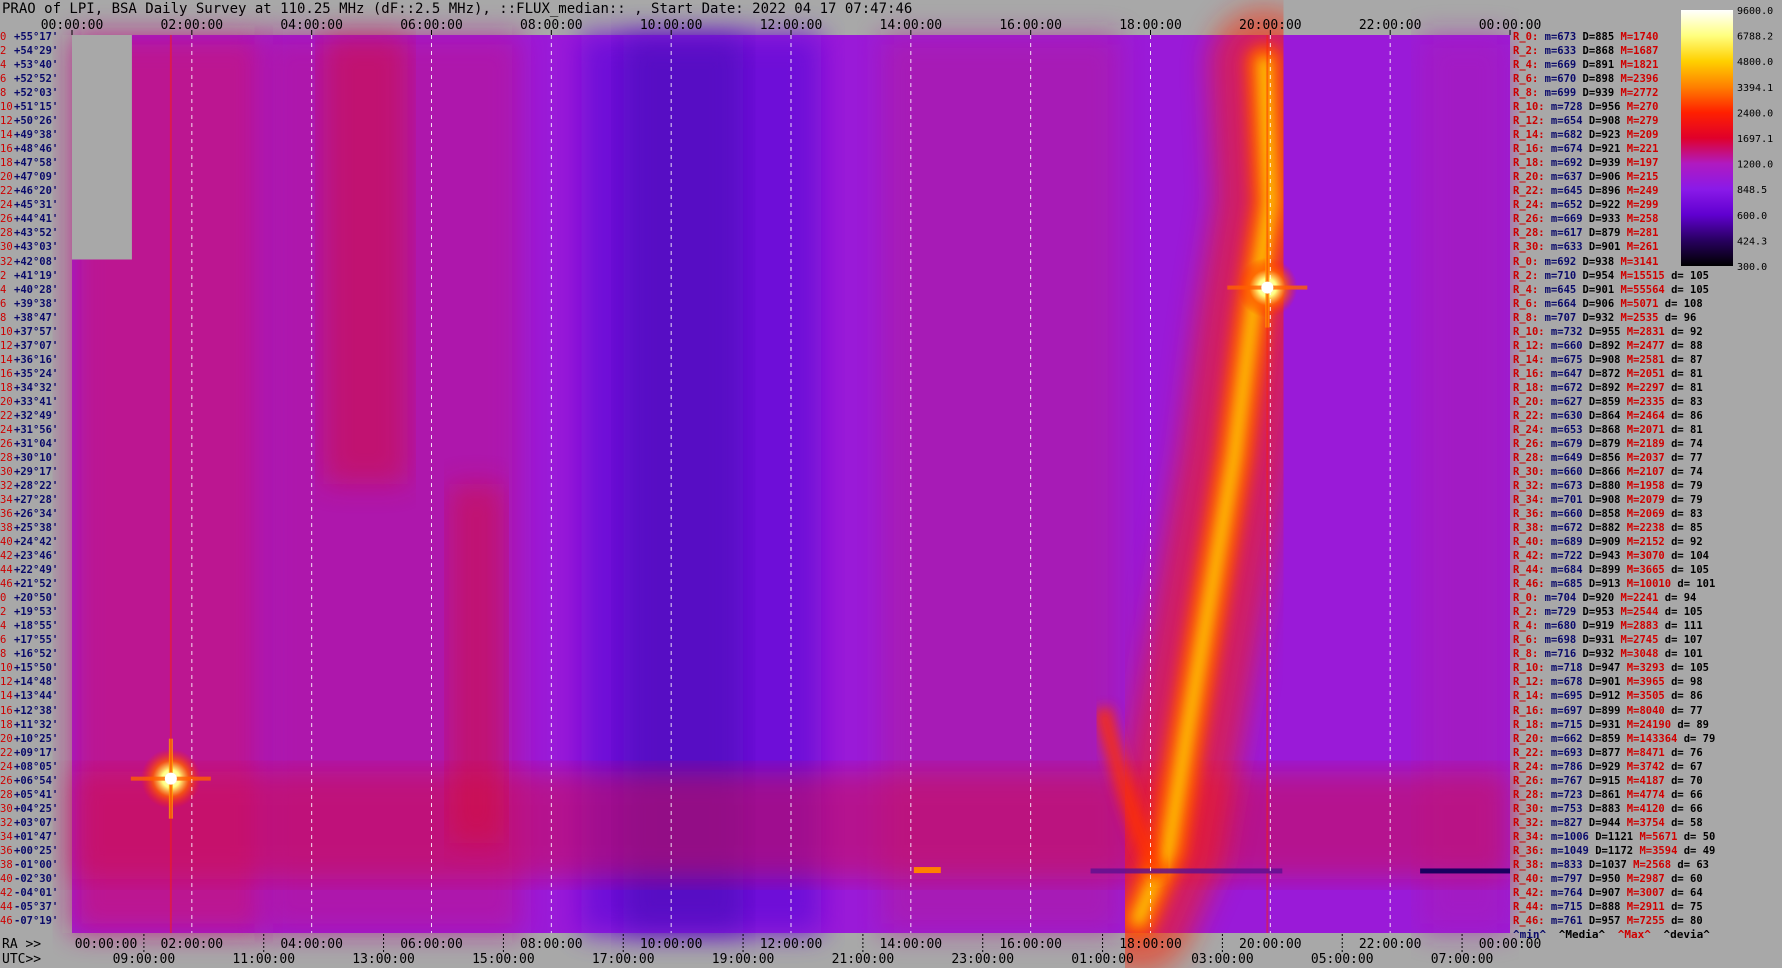 The image size is (1782, 968). What do you see at coordinates (1642, 359) in the screenshot?
I see `beam-max: M=2581` at bounding box center [1642, 359].